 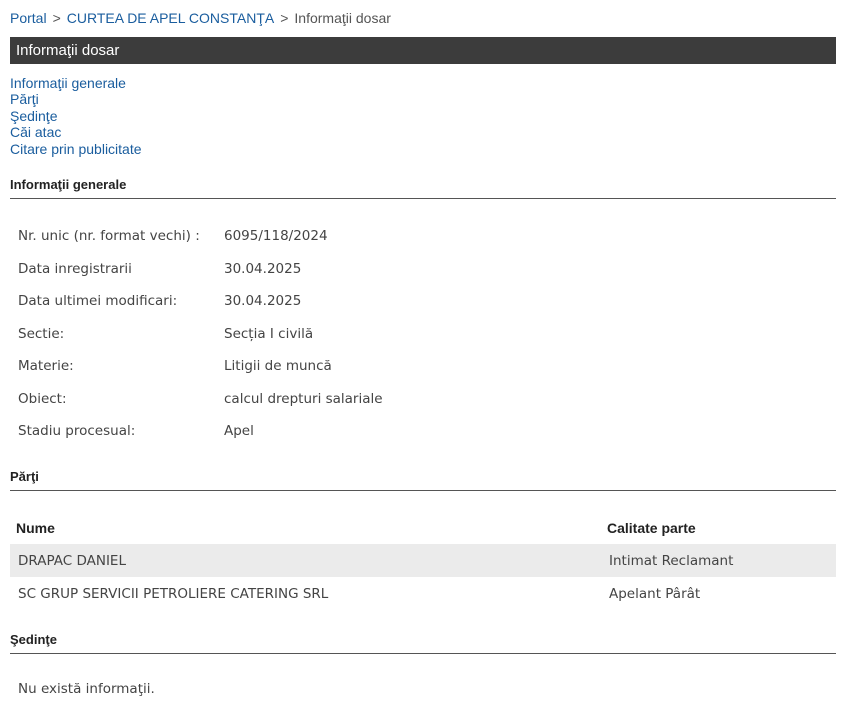 I want to click on nav-link-informatii-generale: Informaţii generale, so click(x=76, y=83).